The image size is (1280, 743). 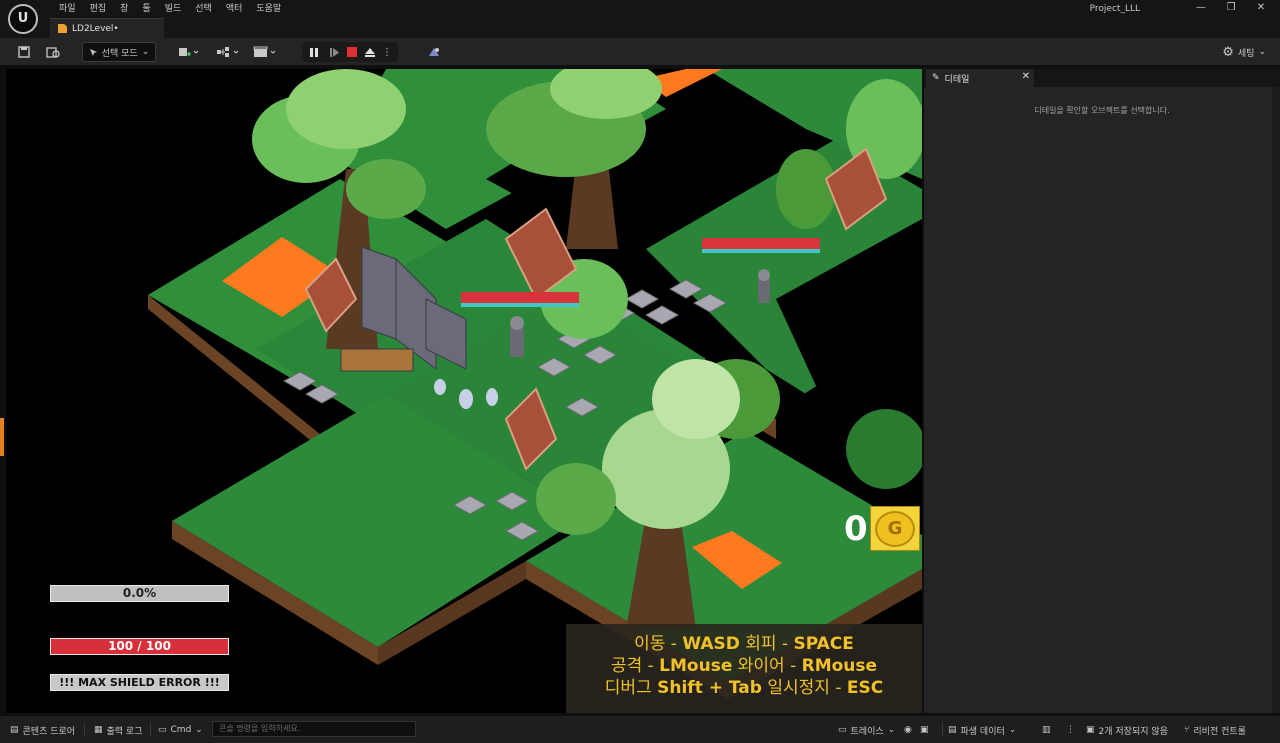 What do you see at coordinates (234, 9) in the screenshot?
I see `menu-actor: 액터` at bounding box center [234, 9].